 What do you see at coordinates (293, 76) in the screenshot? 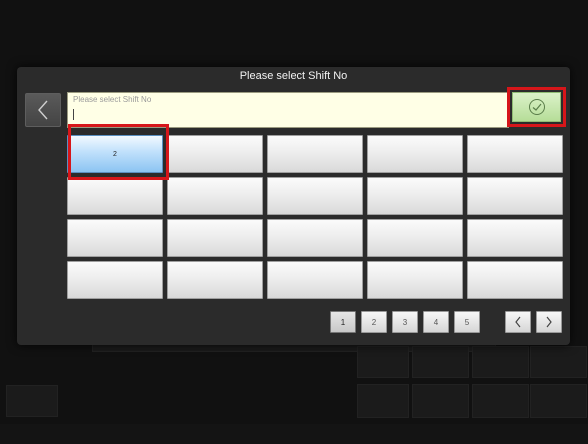
I see `dialog-title: Please select Shift No` at bounding box center [293, 76].